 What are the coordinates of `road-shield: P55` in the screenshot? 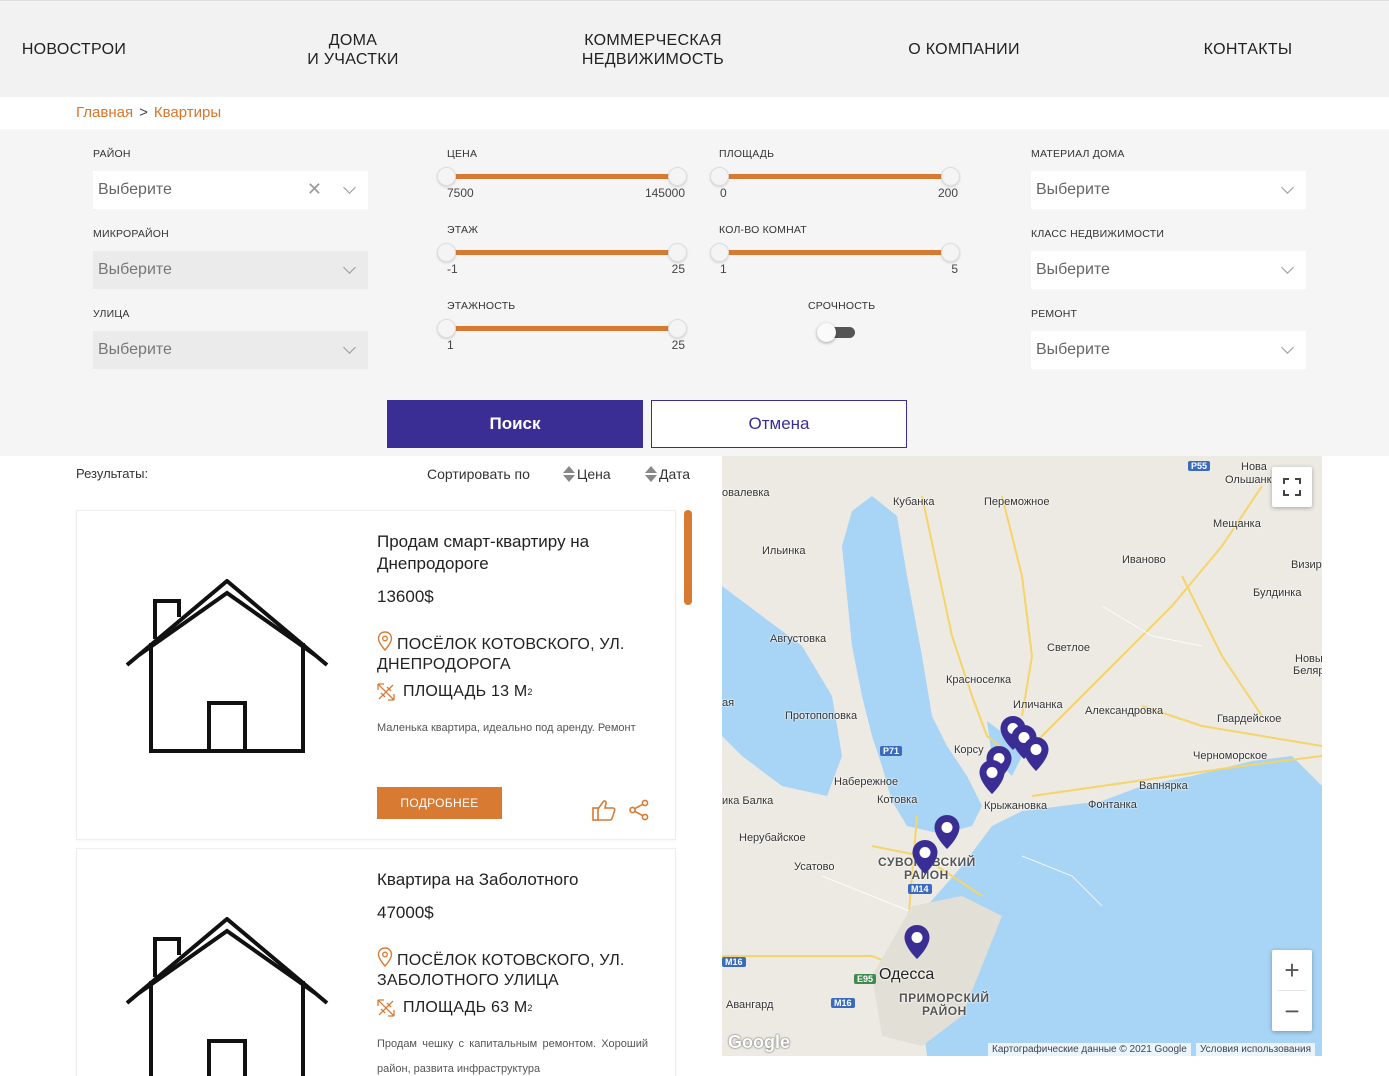 It's located at (1199, 466).